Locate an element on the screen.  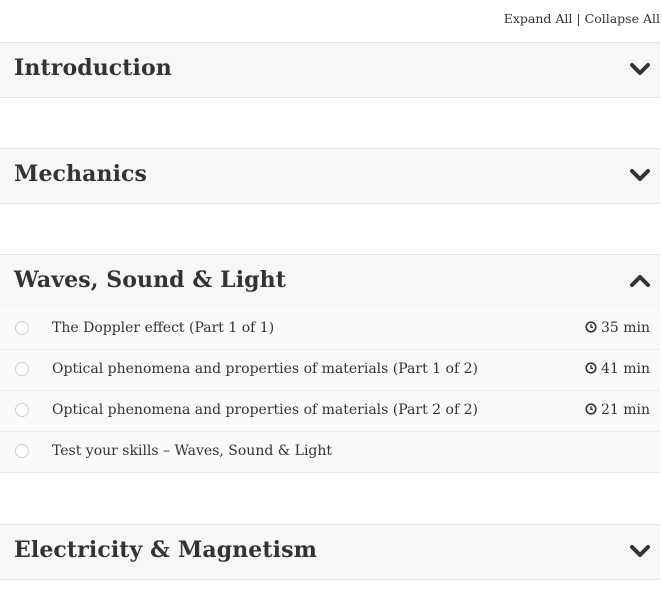
expand-collapse-links: Expand All | Collapse All is located at coordinates (582, 18).